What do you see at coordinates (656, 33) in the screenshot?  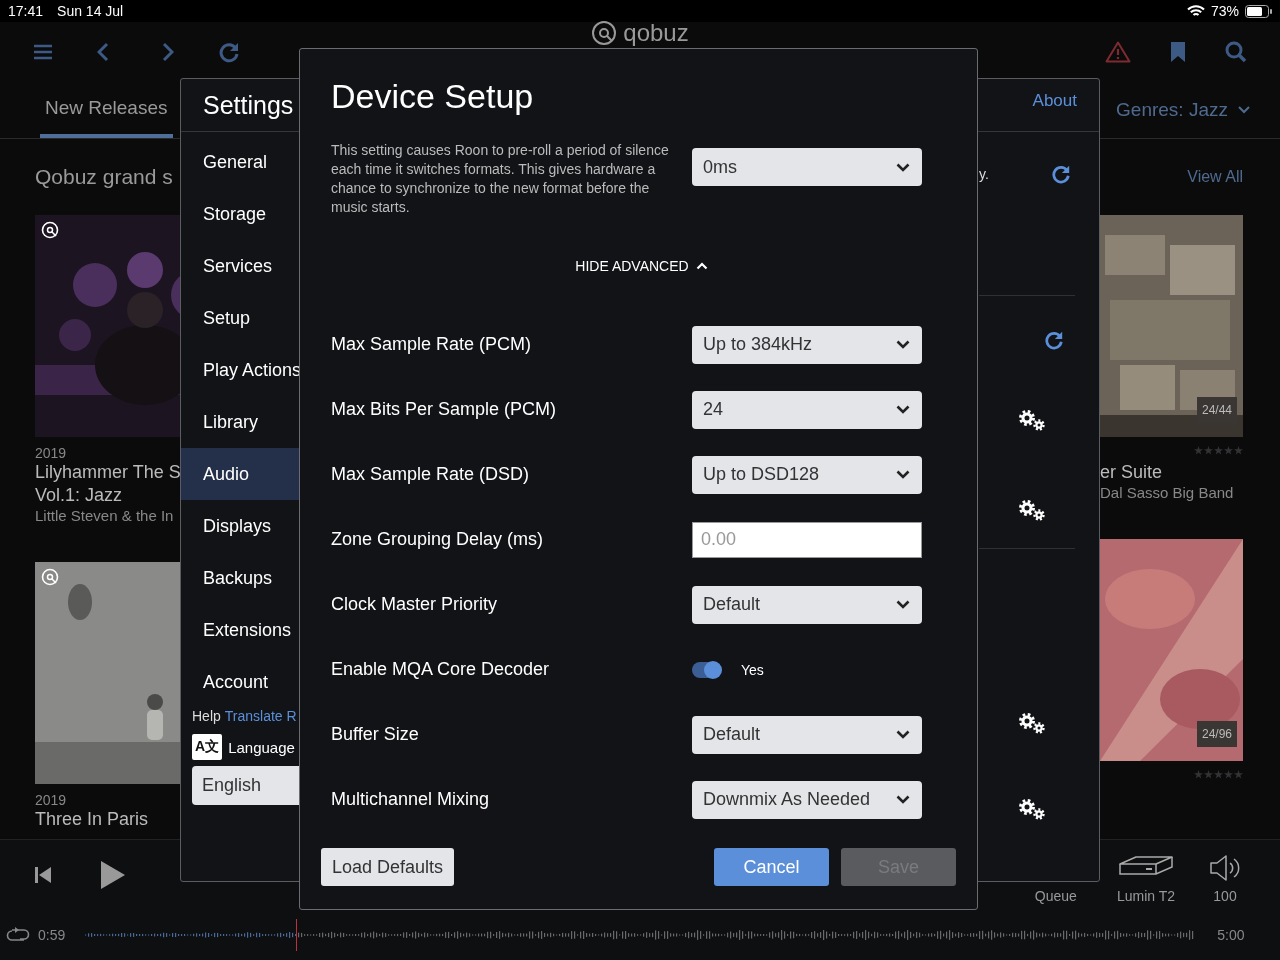 I see `logo-text: qobuz` at bounding box center [656, 33].